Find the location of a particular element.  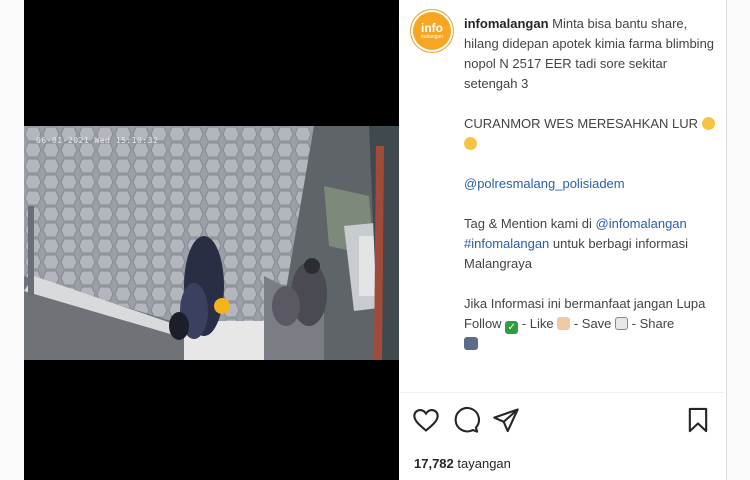

view-count-number: 17,782 is located at coordinates (434, 463).